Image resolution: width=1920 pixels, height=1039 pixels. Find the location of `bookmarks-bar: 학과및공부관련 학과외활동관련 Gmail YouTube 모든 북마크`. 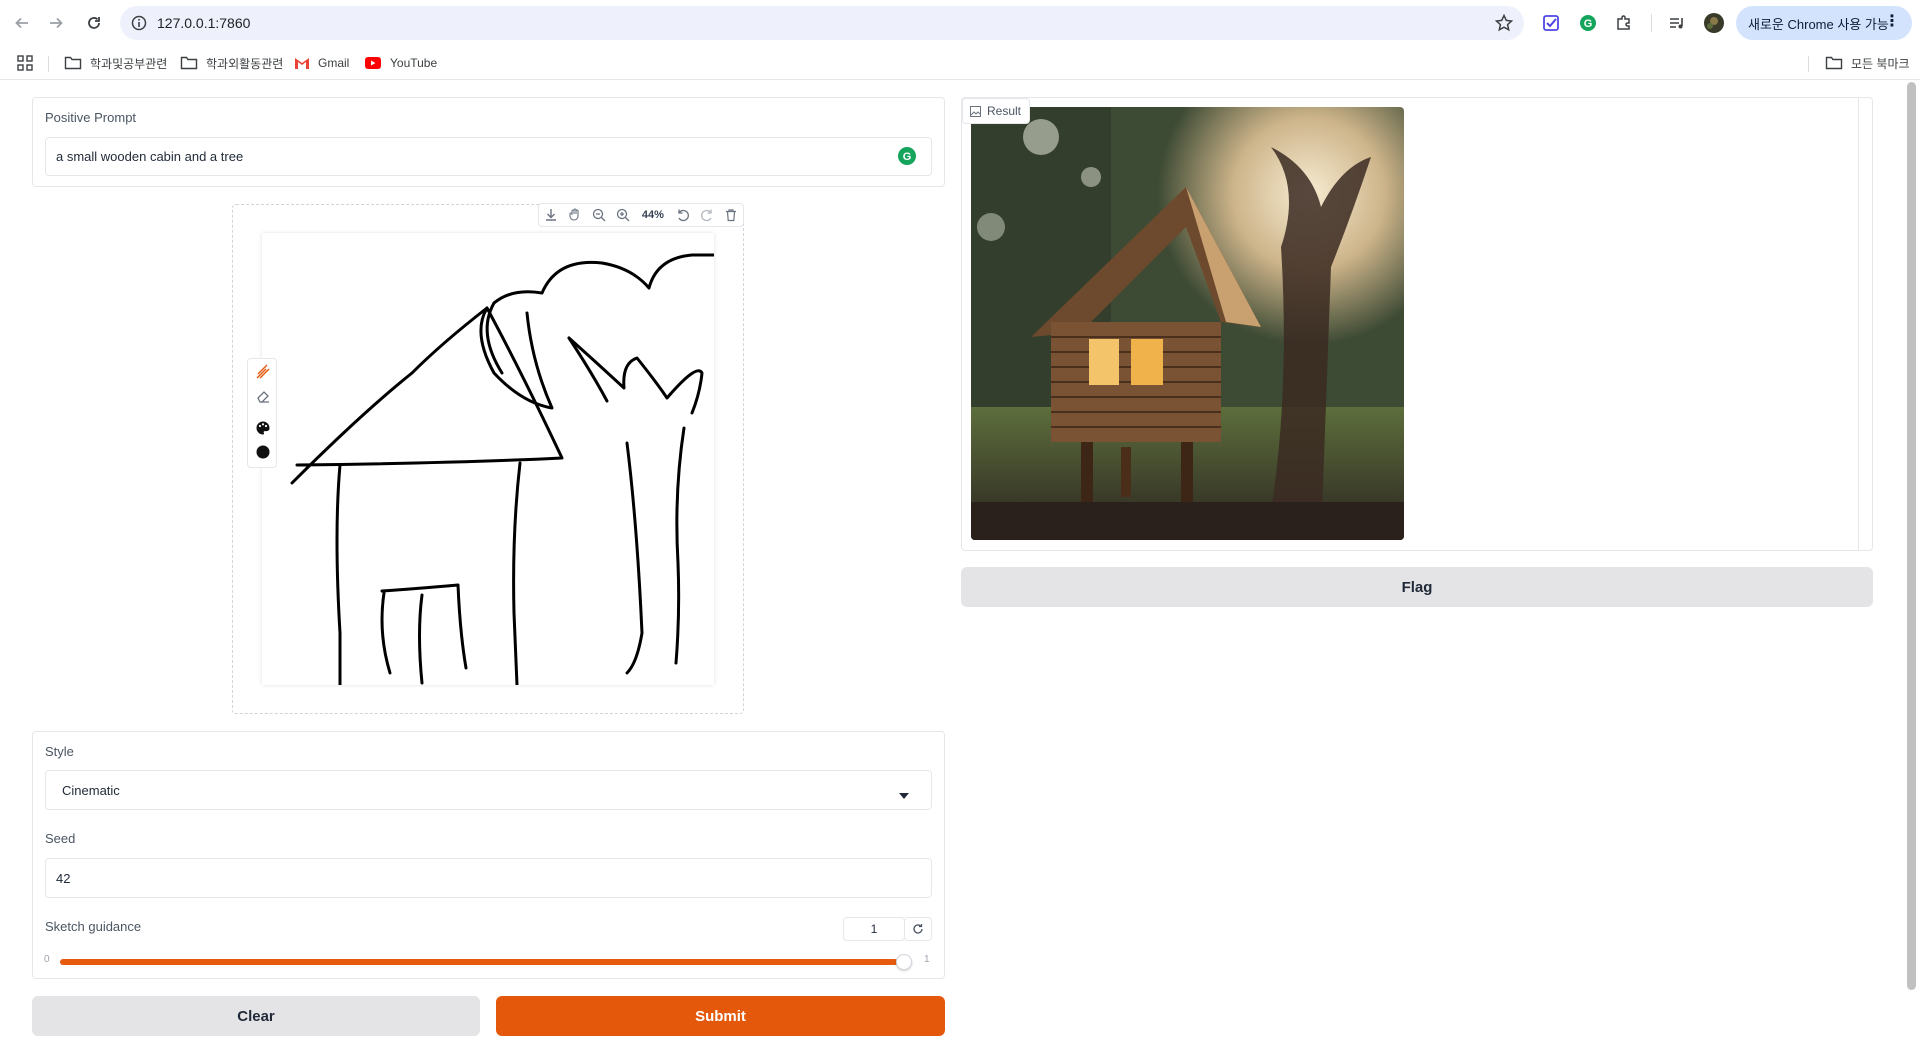

bookmarks-bar: 학과및공부관련 학과외활동관련 Gmail YouTube 모든 북마크 is located at coordinates (960, 63).